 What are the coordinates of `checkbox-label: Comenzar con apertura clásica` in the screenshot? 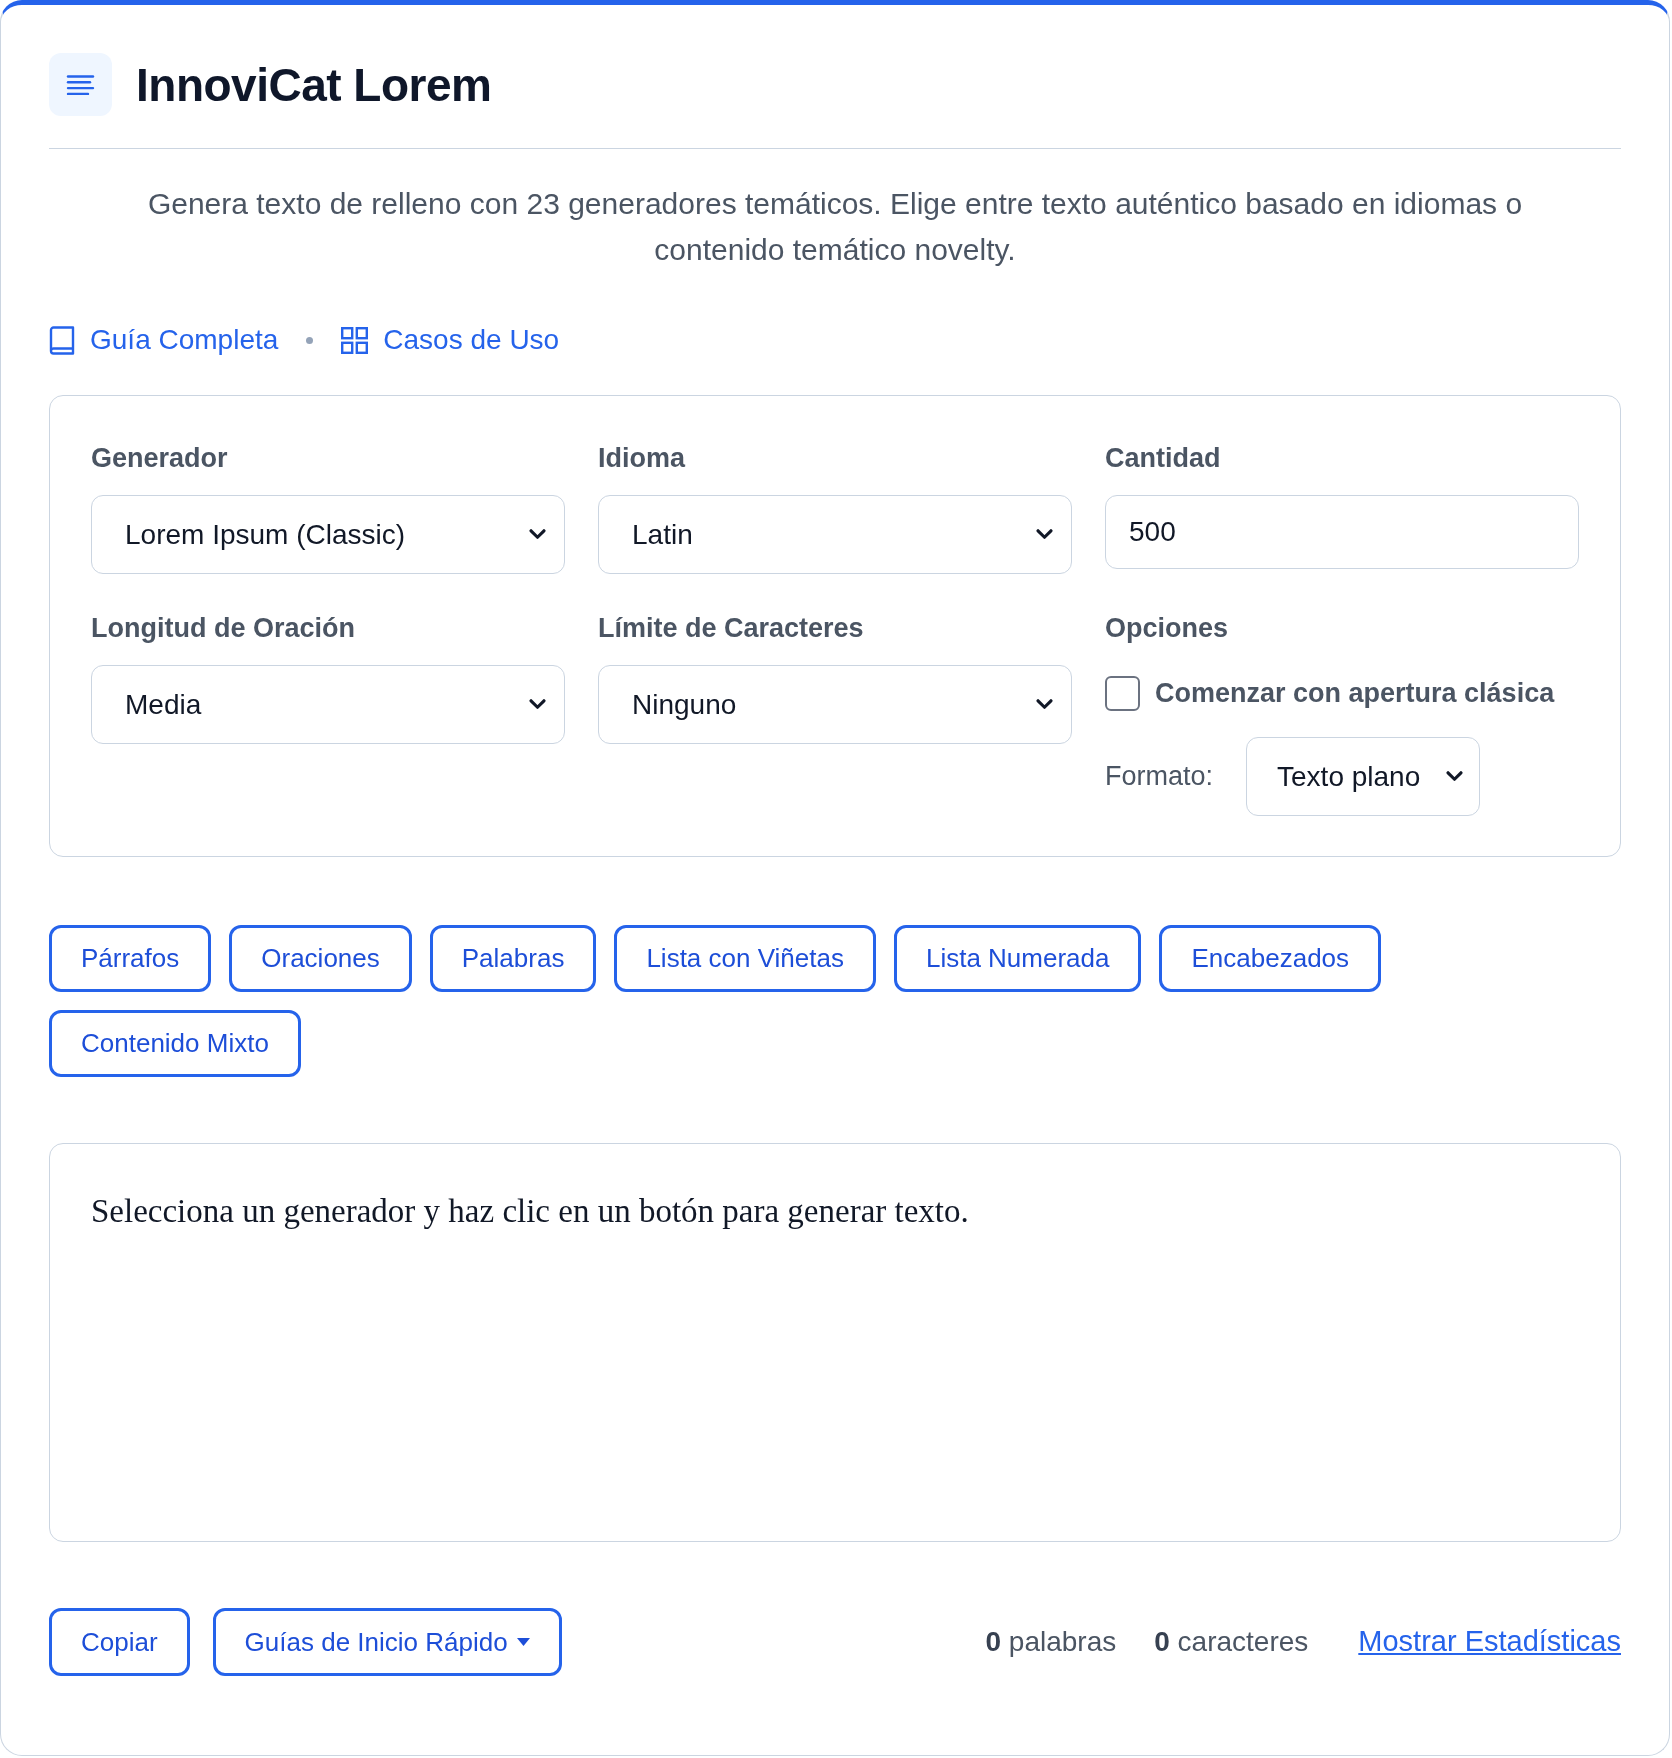 It's located at (1355, 693).